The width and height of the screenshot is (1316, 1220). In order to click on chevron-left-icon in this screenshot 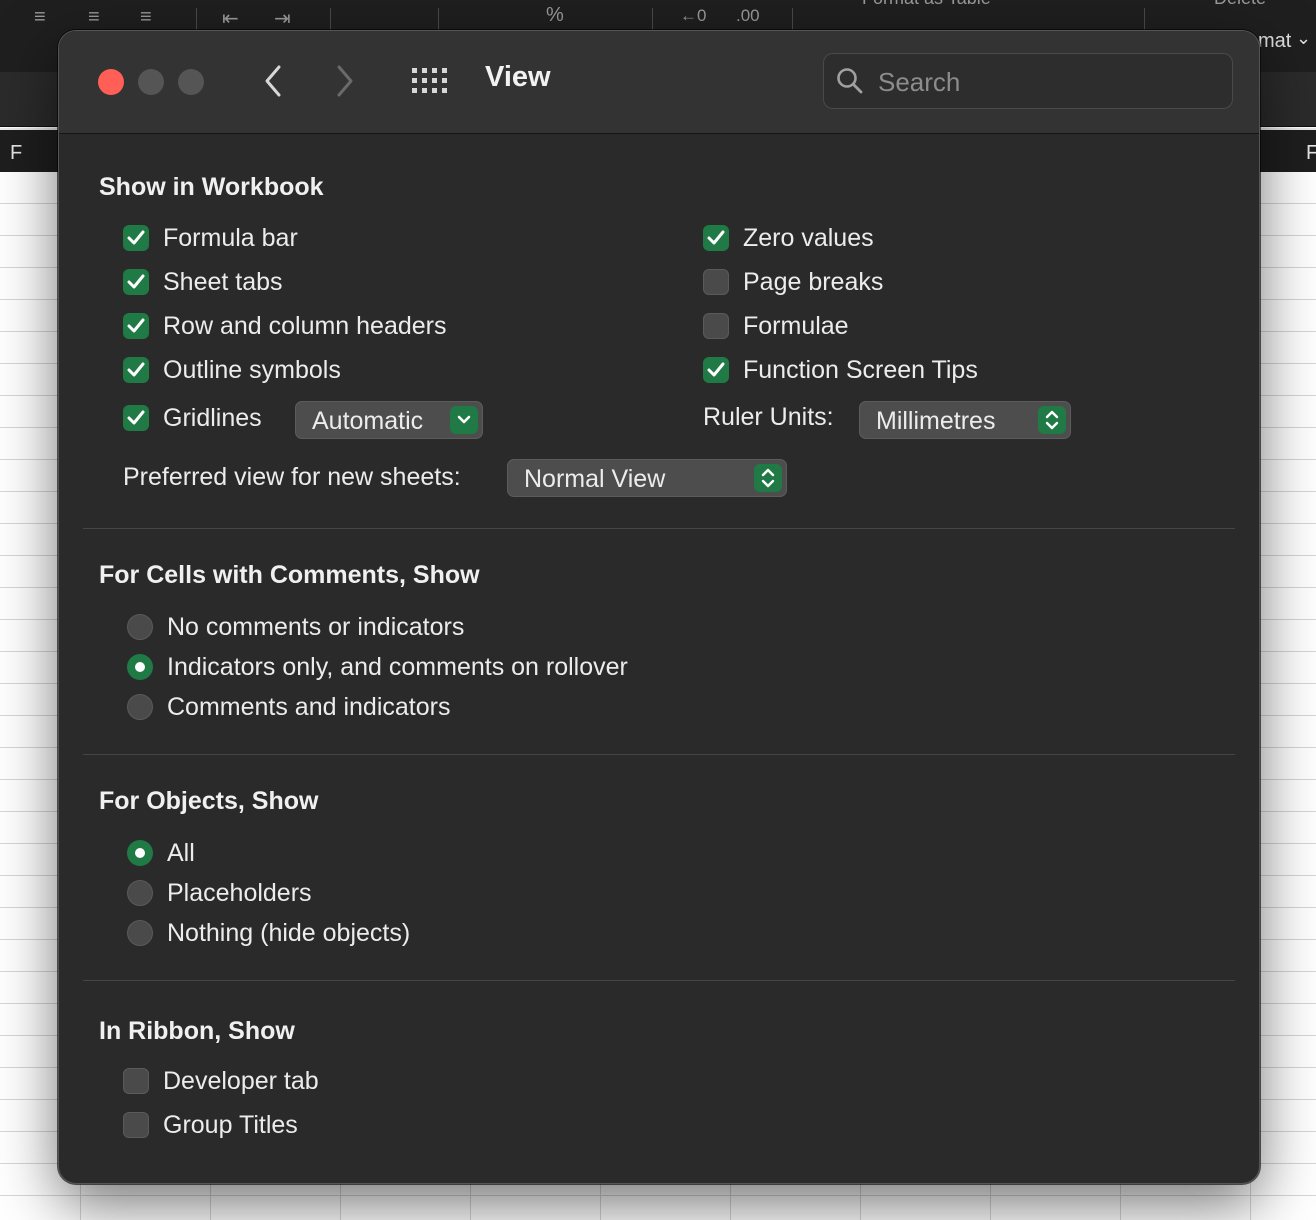, I will do `click(273, 81)`.